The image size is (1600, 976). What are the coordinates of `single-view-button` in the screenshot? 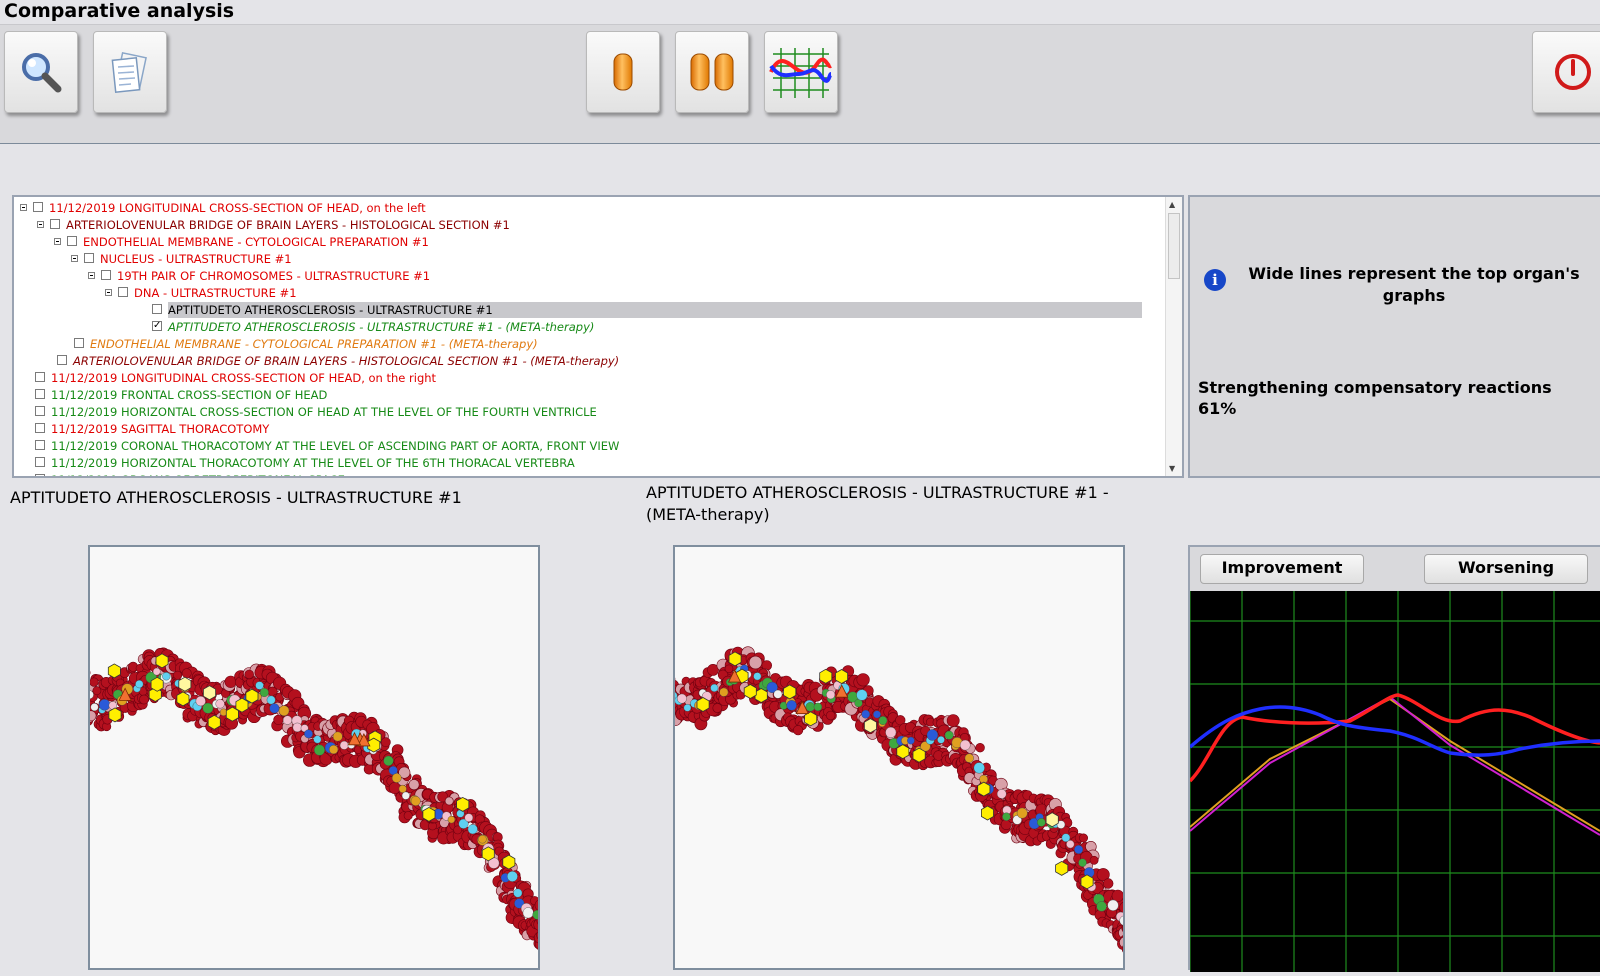 It's located at (623, 72).